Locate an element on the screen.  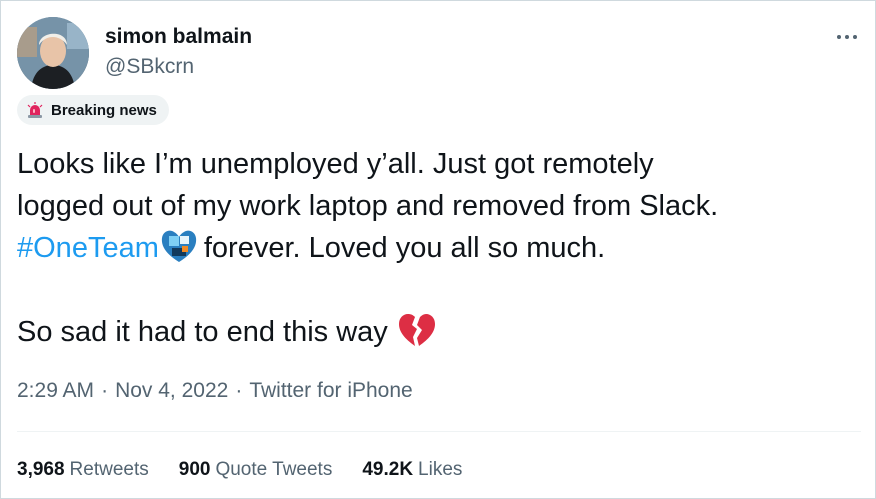
tweet-line-4-text: So sad it had to end this way is located at coordinates (202, 332).